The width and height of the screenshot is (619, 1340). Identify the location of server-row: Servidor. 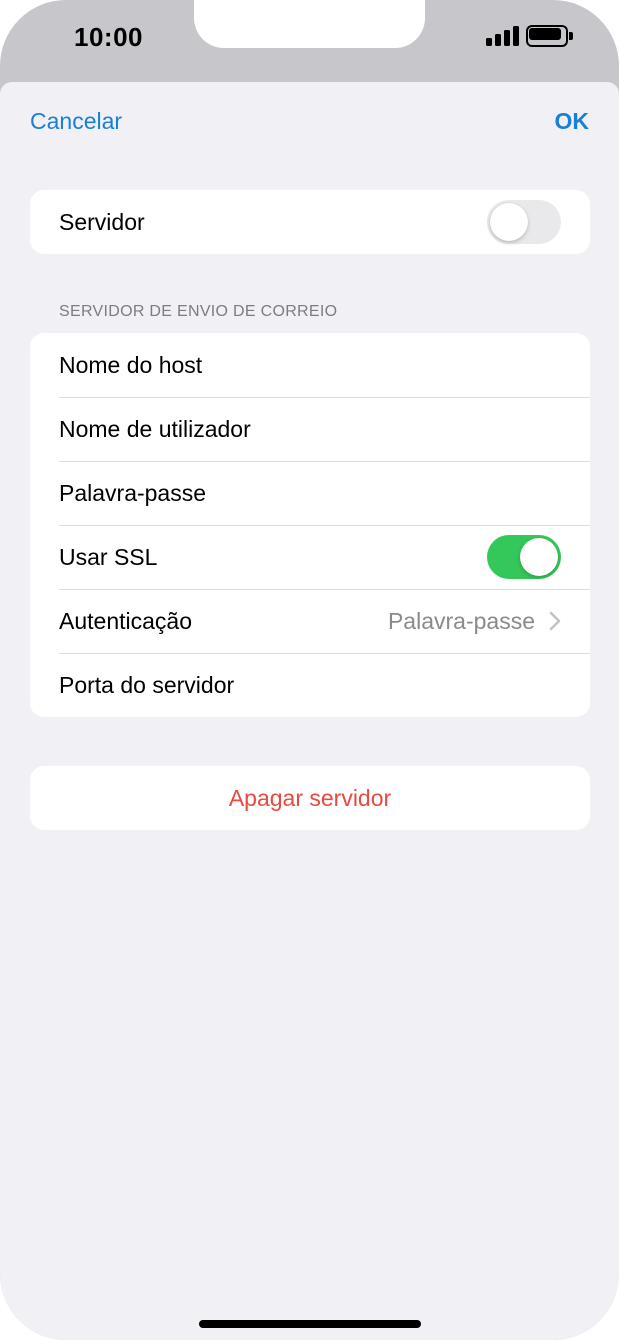
(310, 222).